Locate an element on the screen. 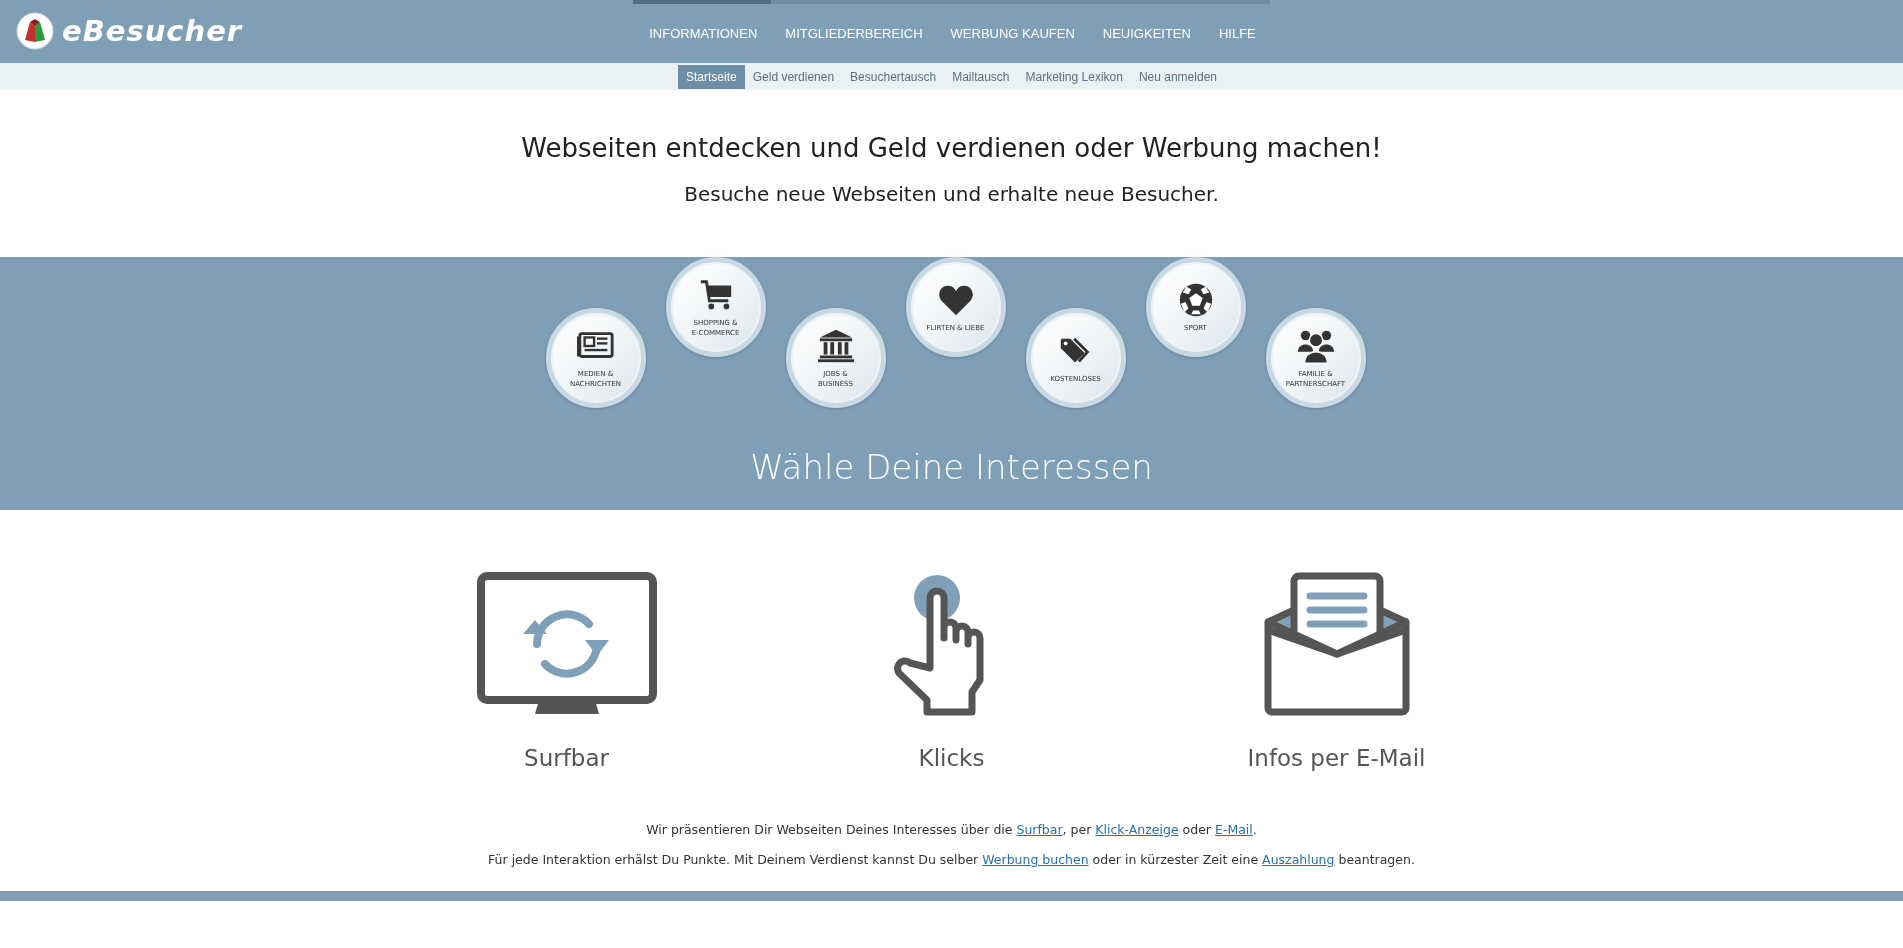  description-text: Für jede Interaktion erhälst Du Punkte. Mit Deinem Verdienst kannst Du selber Werbung buchen oder in kürzester Zeit eine Auszahlung beantragen. is located at coordinates (951, 860).